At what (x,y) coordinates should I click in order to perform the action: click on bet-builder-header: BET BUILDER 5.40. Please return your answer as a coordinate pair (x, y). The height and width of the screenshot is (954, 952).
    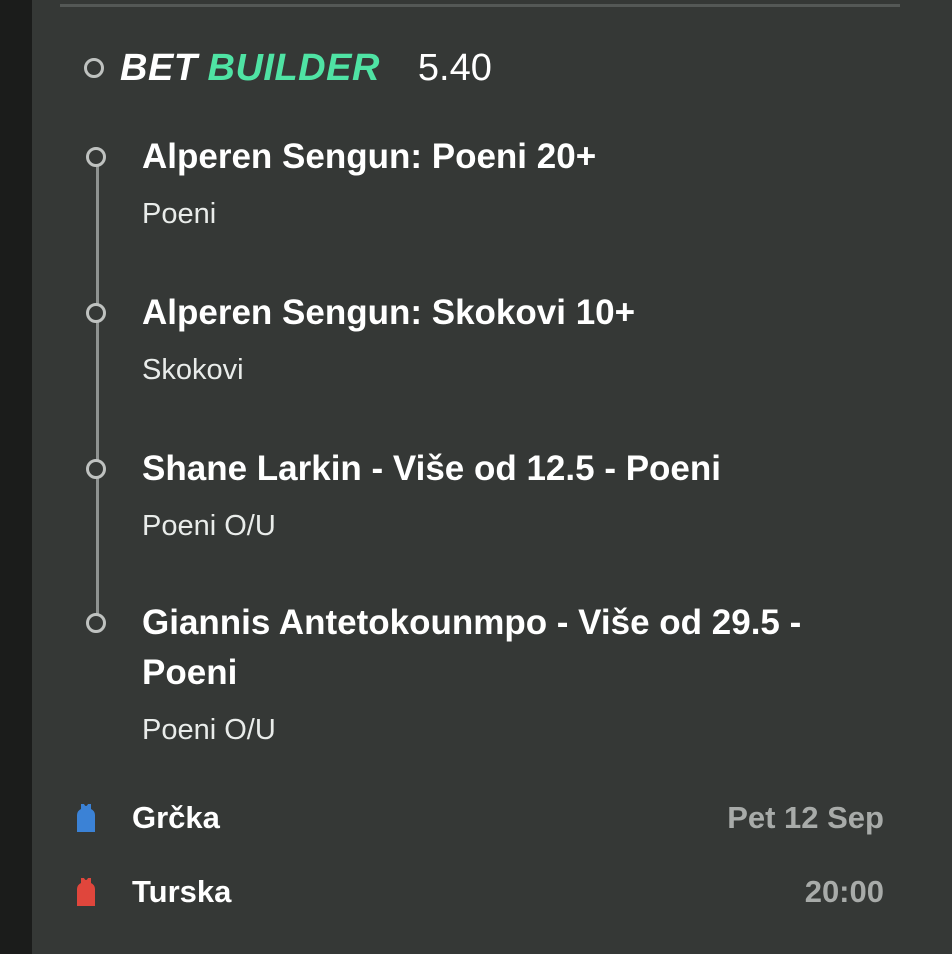
    Looking at the image, I should click on (288, 68).